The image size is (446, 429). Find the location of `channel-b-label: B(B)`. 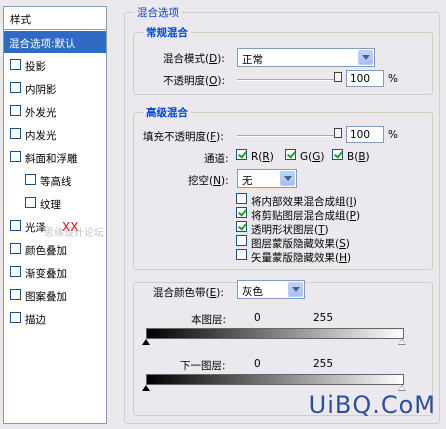

channel-b-label: B(B) is located at coordinates (358, 157).